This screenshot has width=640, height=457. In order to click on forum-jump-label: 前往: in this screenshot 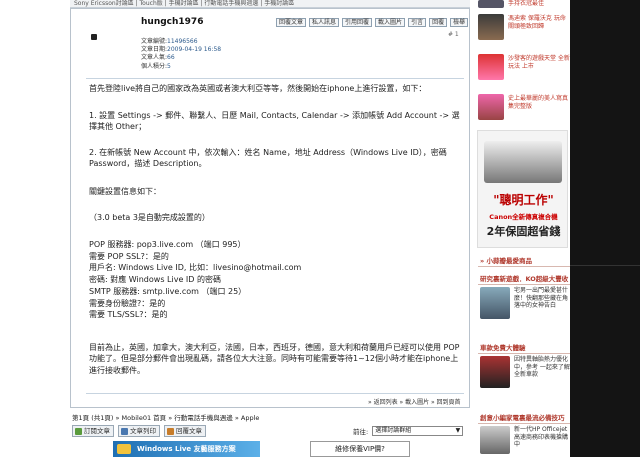, I will do `click(361, 432)`.